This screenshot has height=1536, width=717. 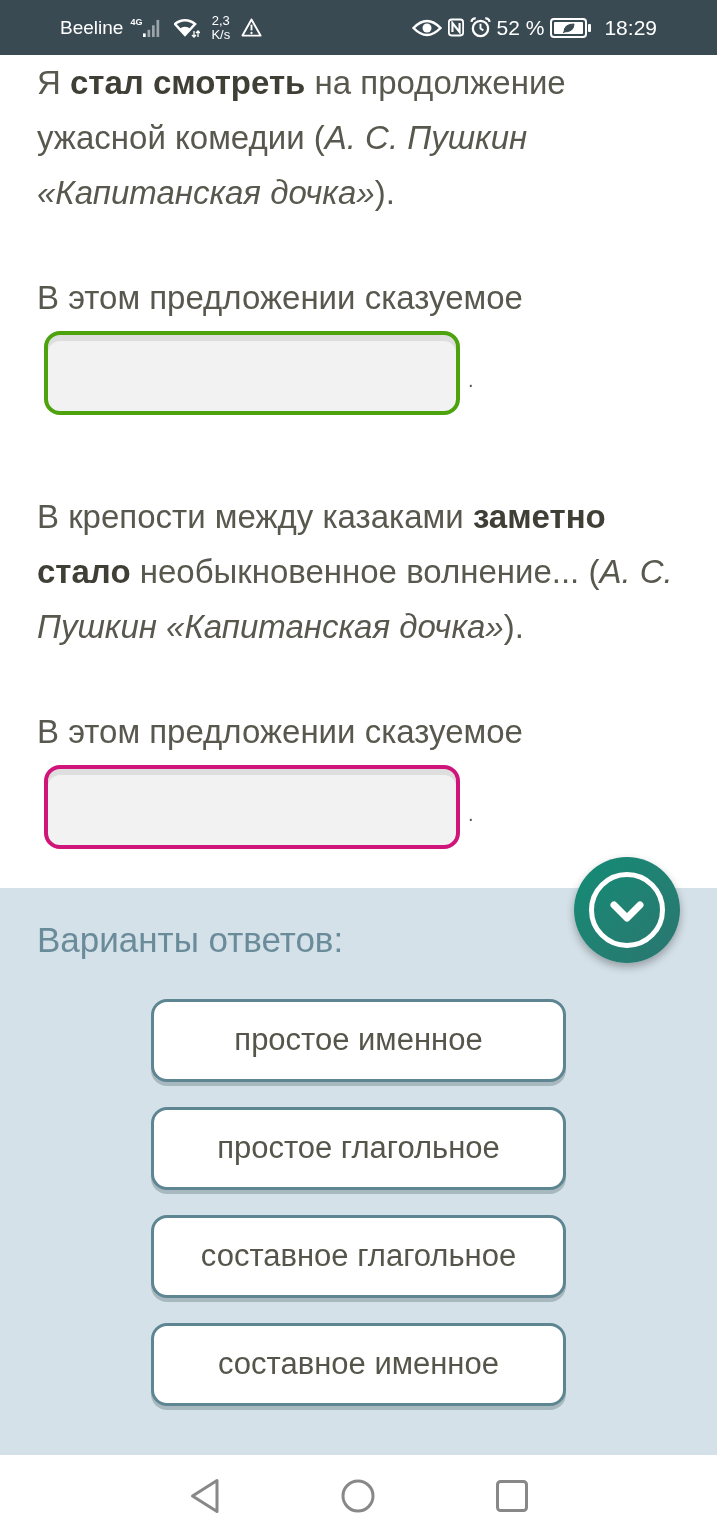 What do you see at coordinates (220, 20) in the screenshot?
I see `speed-value: 2,3` at bounding box center [220, 20].